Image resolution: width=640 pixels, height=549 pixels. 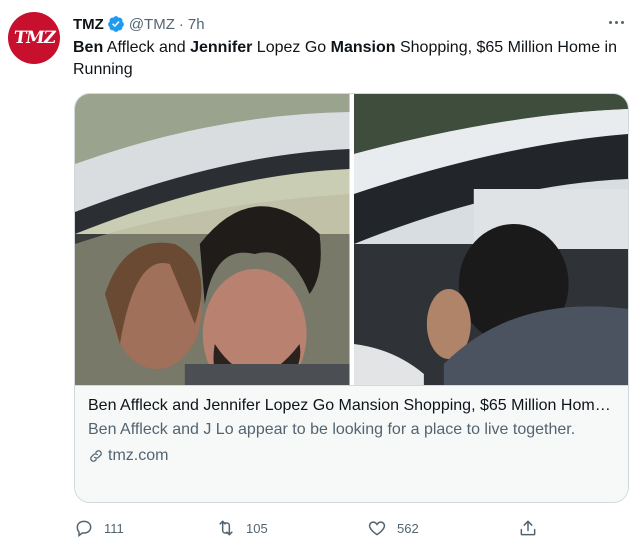 I want to click on verified-badge-icon, so click(x=115, y=24).